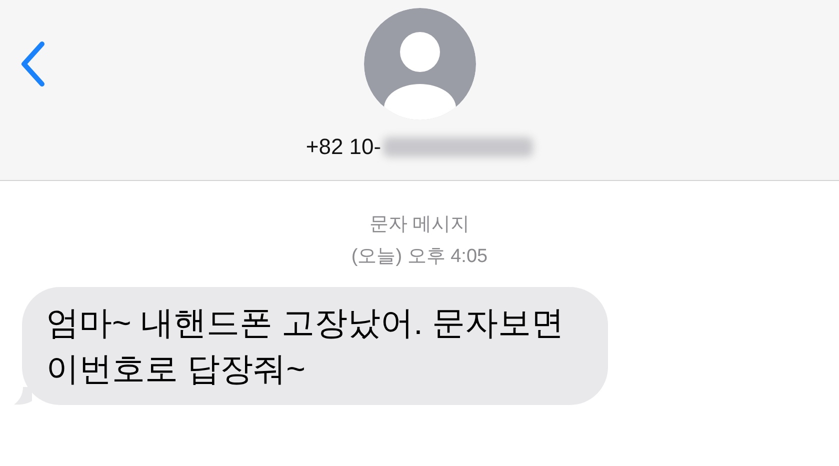  What do you see at coordinates (419, 225) in the screenshot?
I see `service-label: 문자 메시지` at bounding box center [419, 225].